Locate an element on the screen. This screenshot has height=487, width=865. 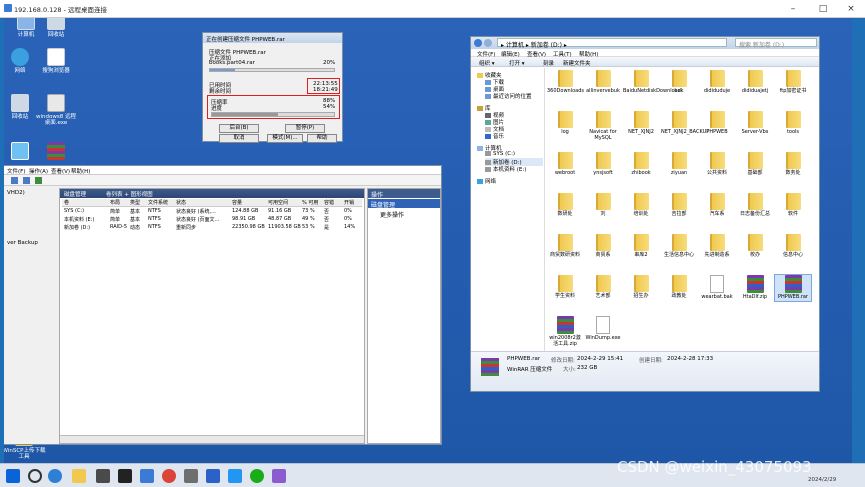
file-item: 软件 is located at coordinates (793, 205).